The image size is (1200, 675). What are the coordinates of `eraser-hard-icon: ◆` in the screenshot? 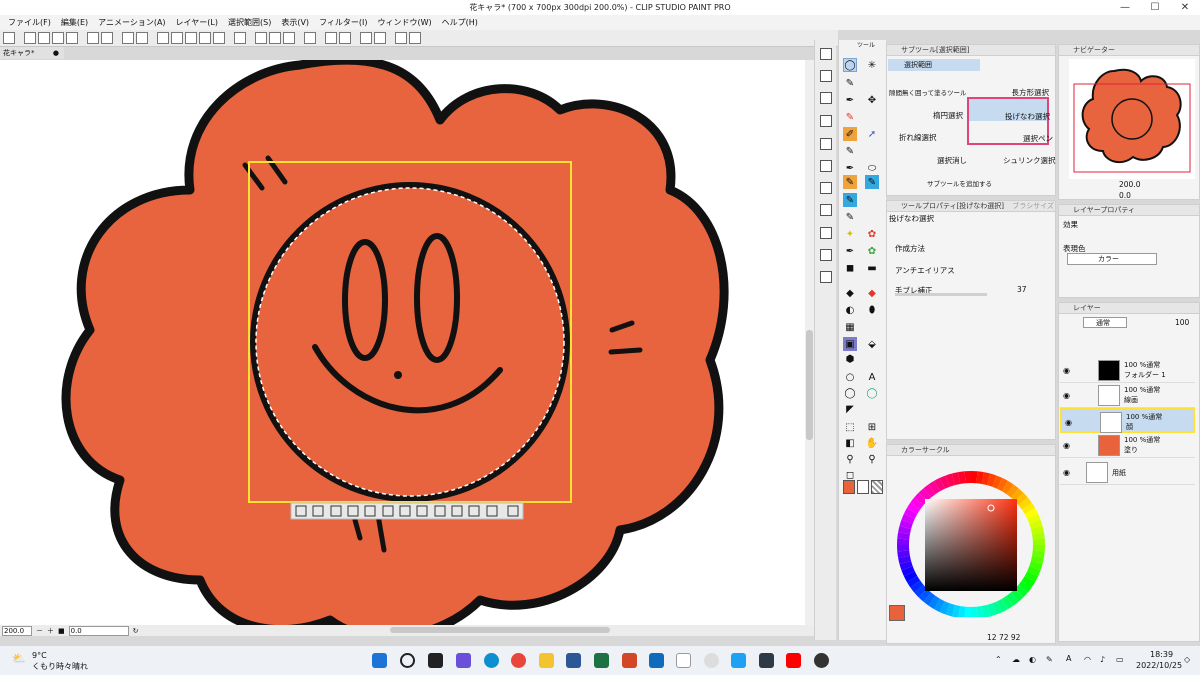 It's located at (872, 293).